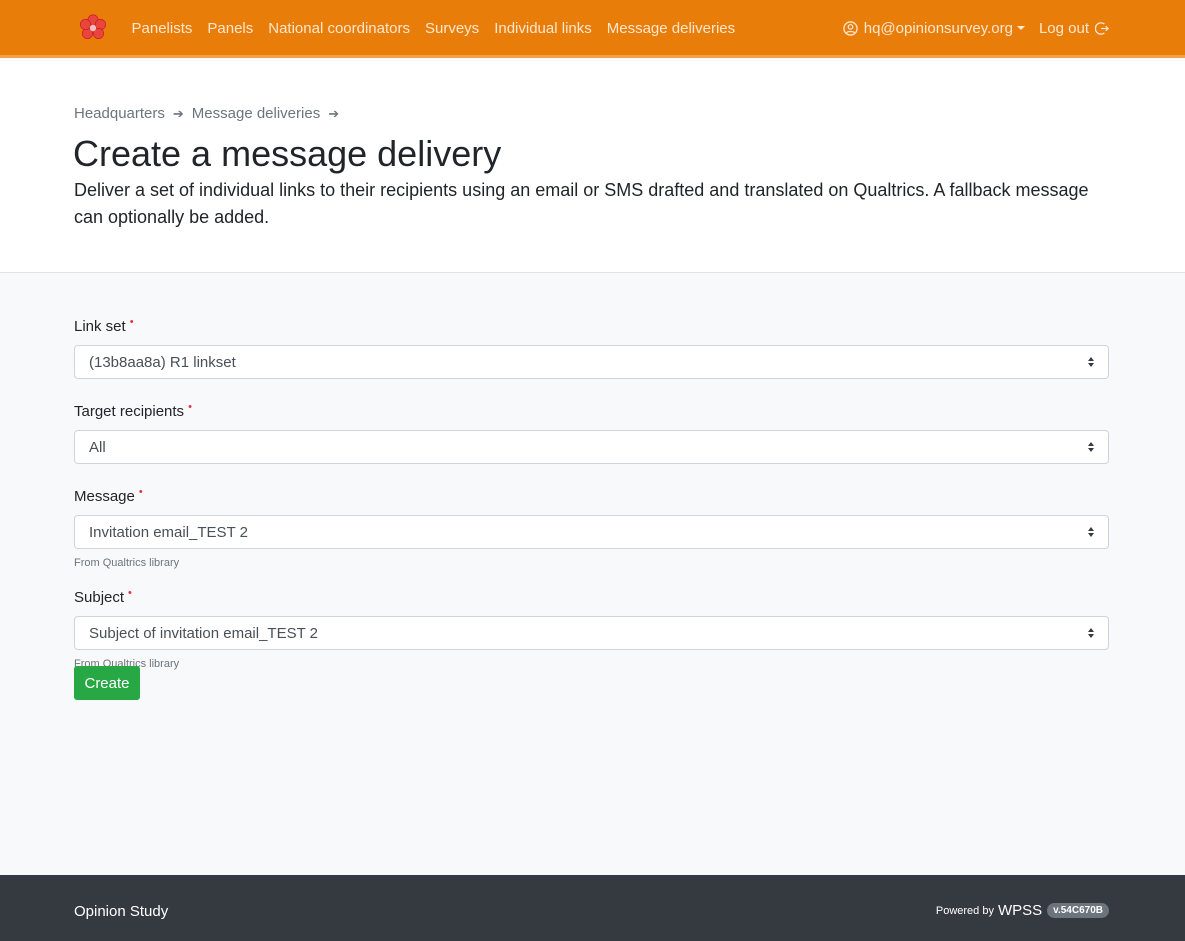 Image resolution: width=1185 pixels, height=941 pixels. What do you see at coordinates (119, 113) in the screenshot?
I see `breadcrumb-item-headquarters: Headquarters` at bounding box center [119, 113].